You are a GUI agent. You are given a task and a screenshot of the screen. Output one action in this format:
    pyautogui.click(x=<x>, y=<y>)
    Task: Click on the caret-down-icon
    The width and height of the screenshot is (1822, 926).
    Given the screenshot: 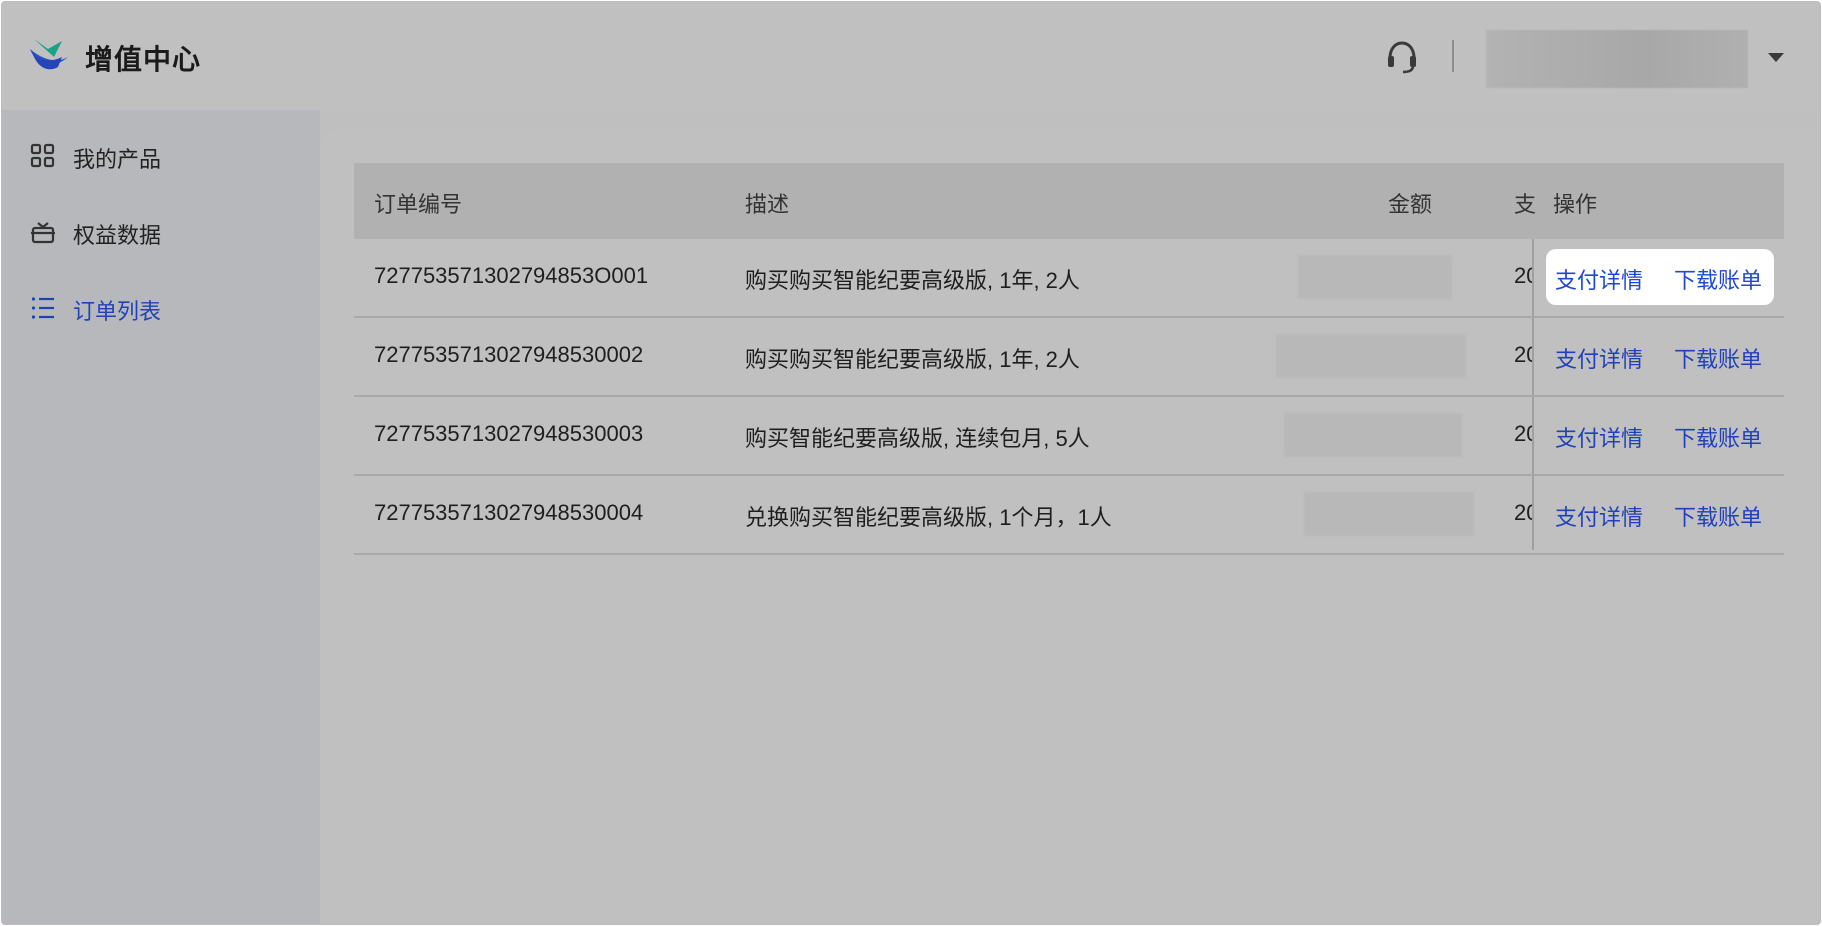 What is the action you would take?
    pyautogui.click(x=1776, y=57)
    